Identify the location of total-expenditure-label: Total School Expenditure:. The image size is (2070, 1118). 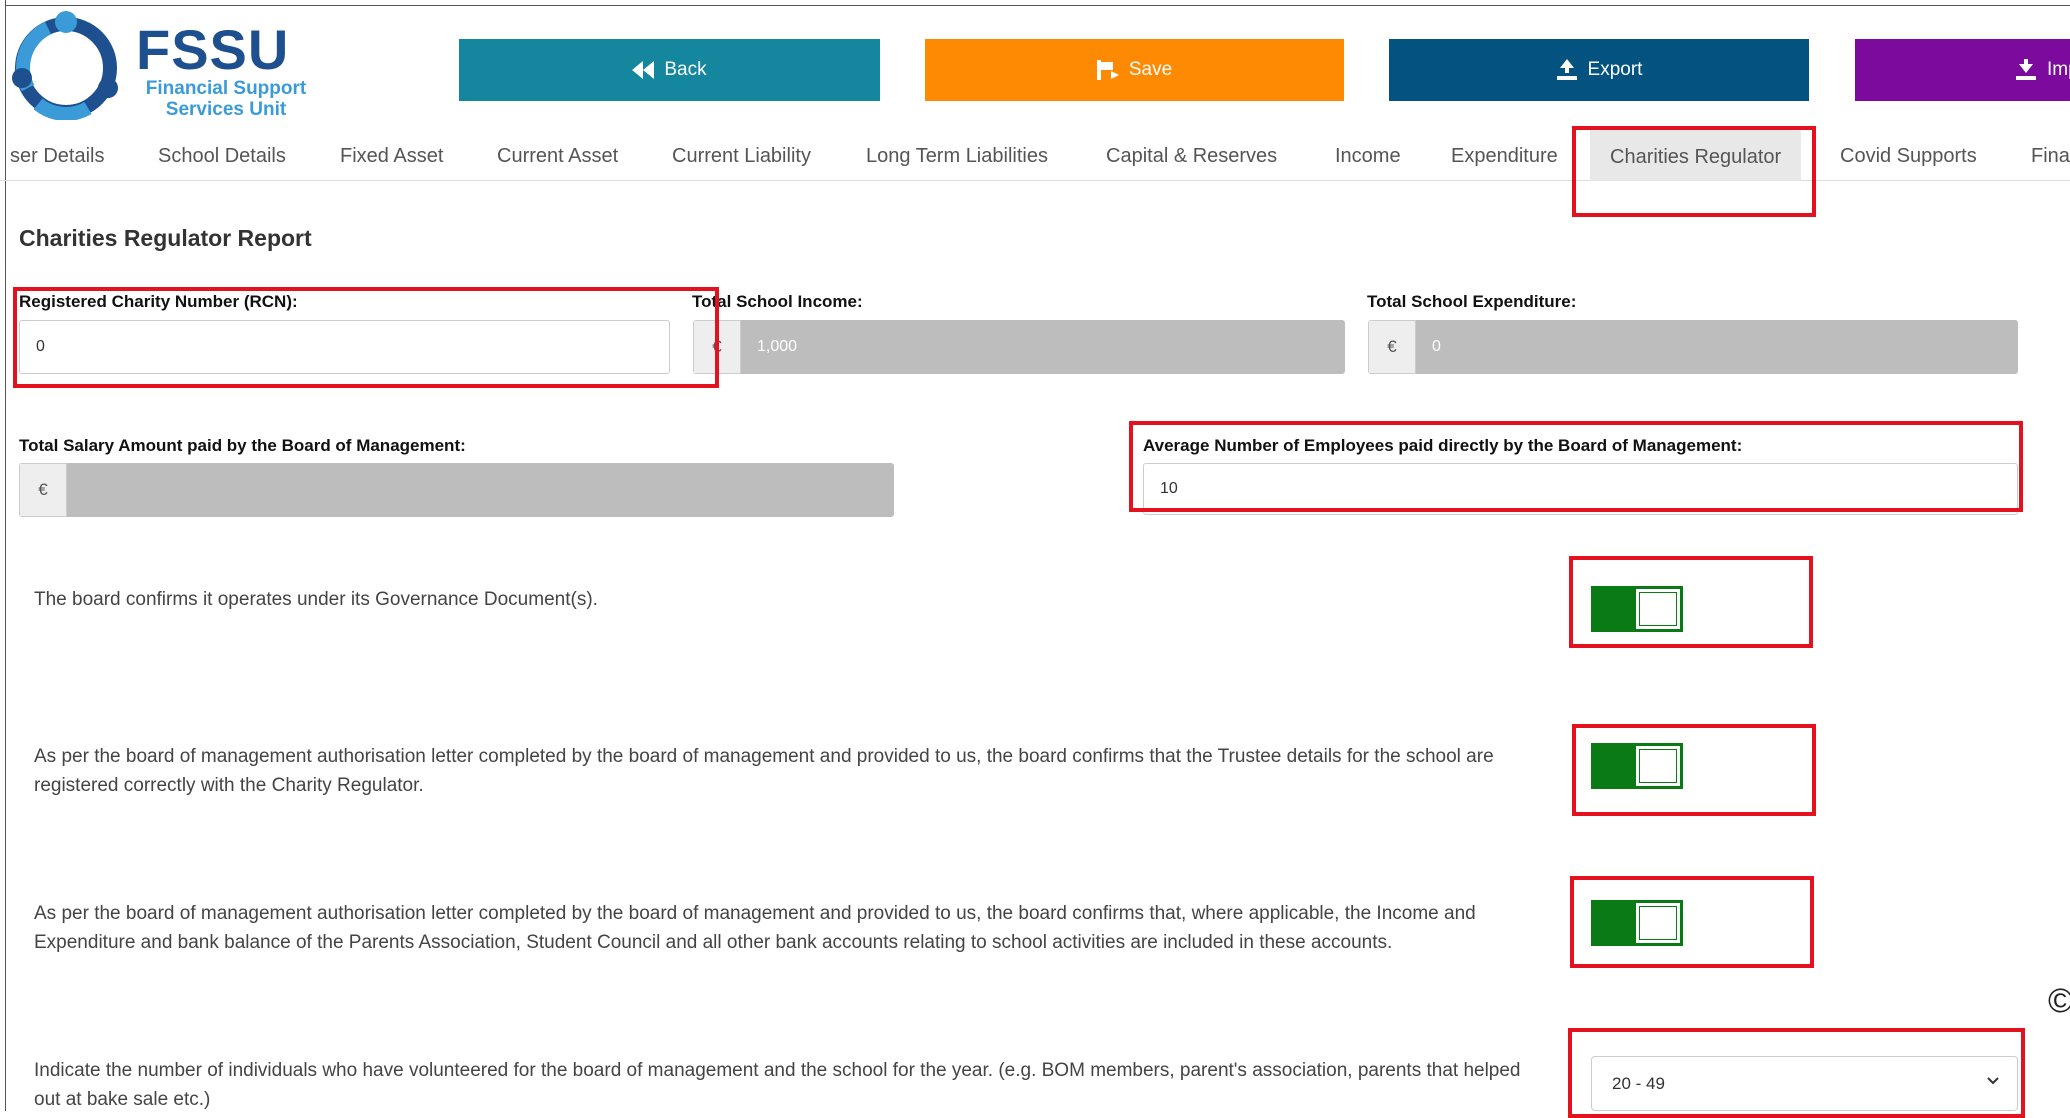
(1472, 301).